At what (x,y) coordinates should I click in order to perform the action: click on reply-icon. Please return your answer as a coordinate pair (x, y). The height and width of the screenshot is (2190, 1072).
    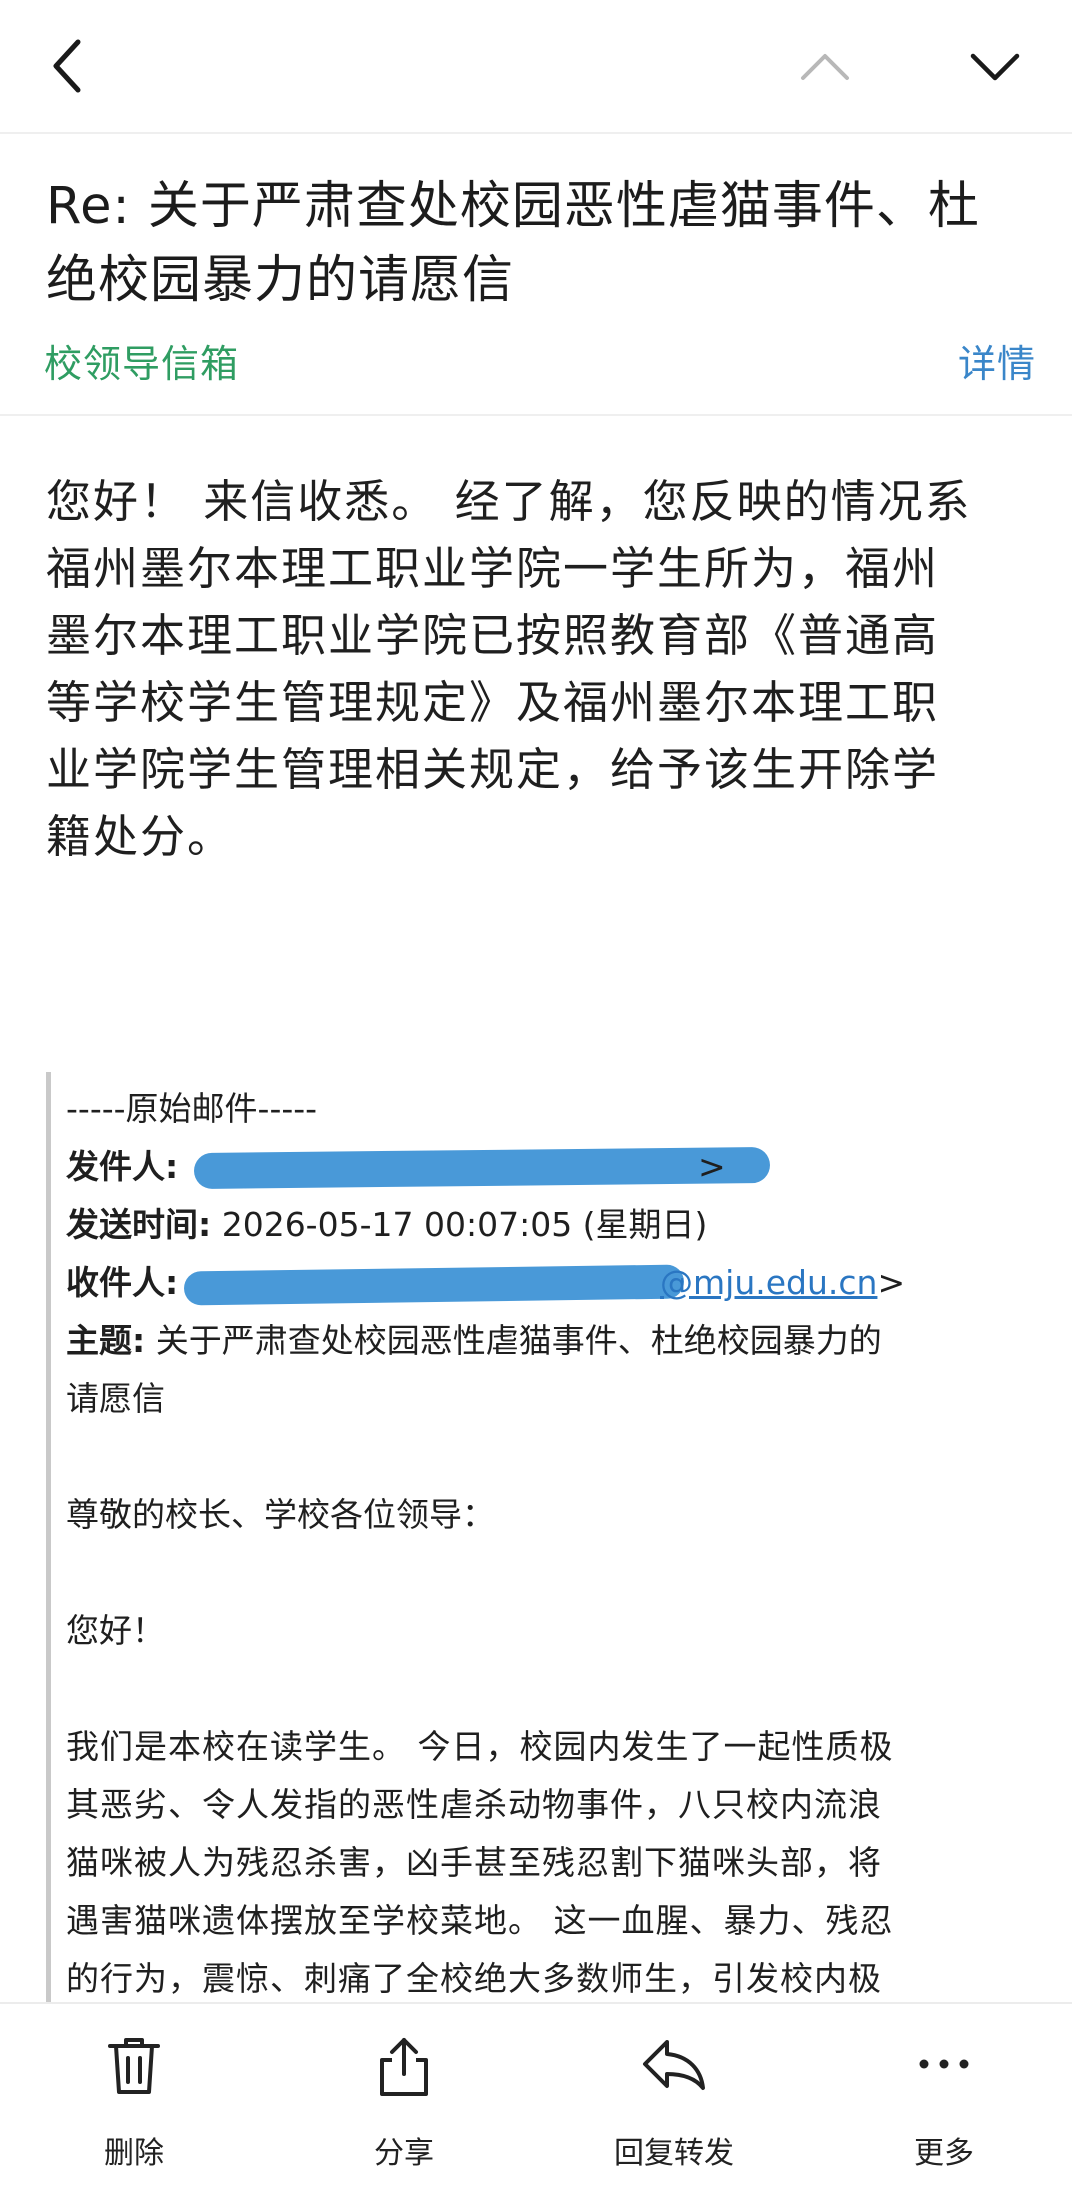
    Looking at the image, I should click on (674, 2065).